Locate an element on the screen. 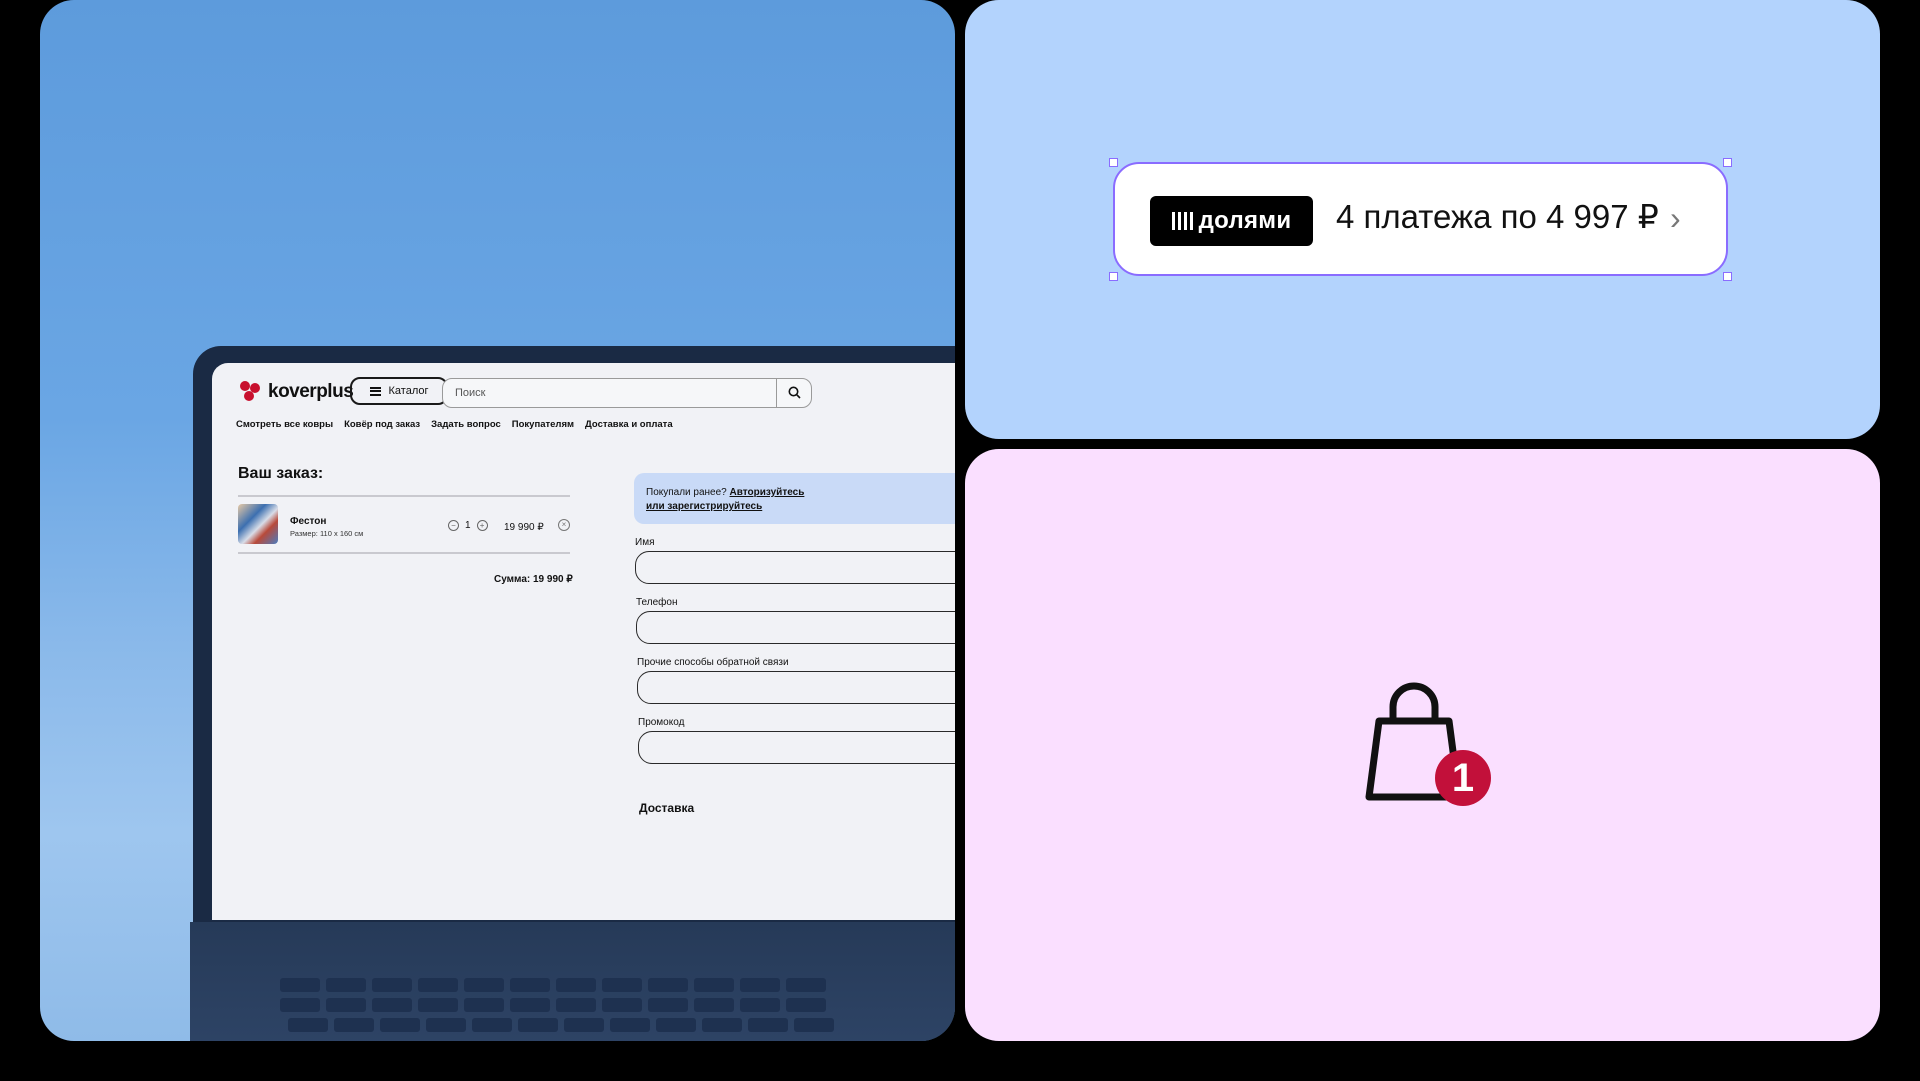 This screenshot has height=1081, width=1920. delivery-heading: Доставка is located at coordinates (667, 808).